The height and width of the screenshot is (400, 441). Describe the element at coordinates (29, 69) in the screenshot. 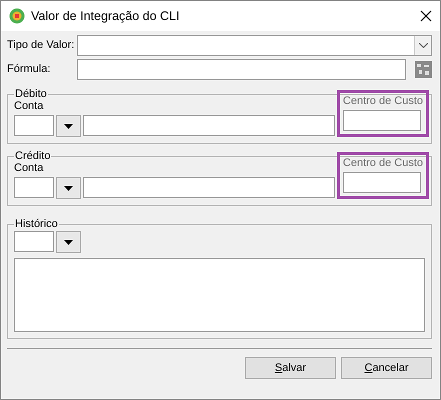

I see `formula-label: Fórmula:` at that location.